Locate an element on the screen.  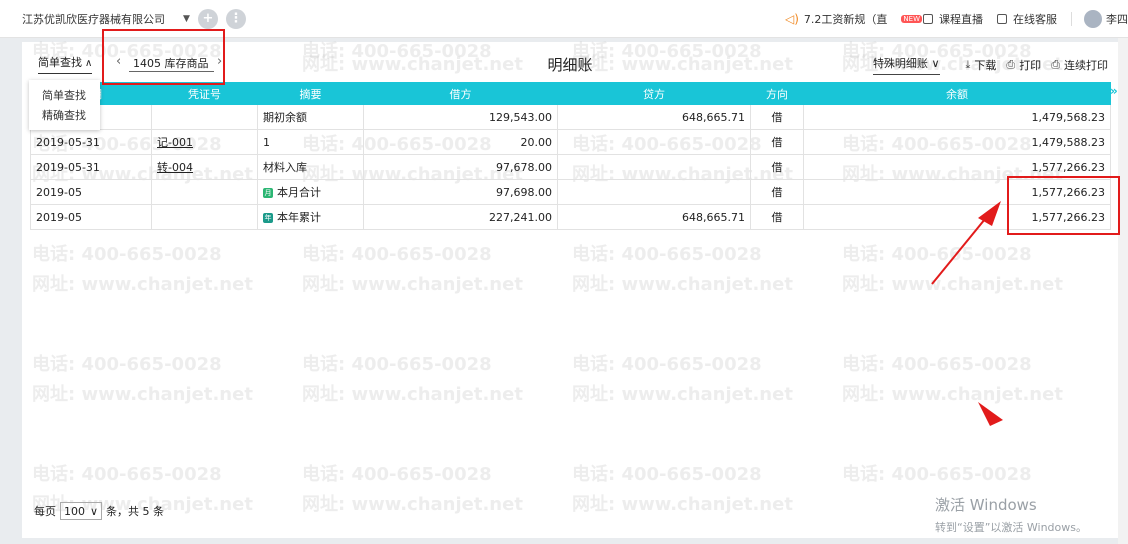
news-label: 7.2工资新规（直 is located at coordinates (845, 19).